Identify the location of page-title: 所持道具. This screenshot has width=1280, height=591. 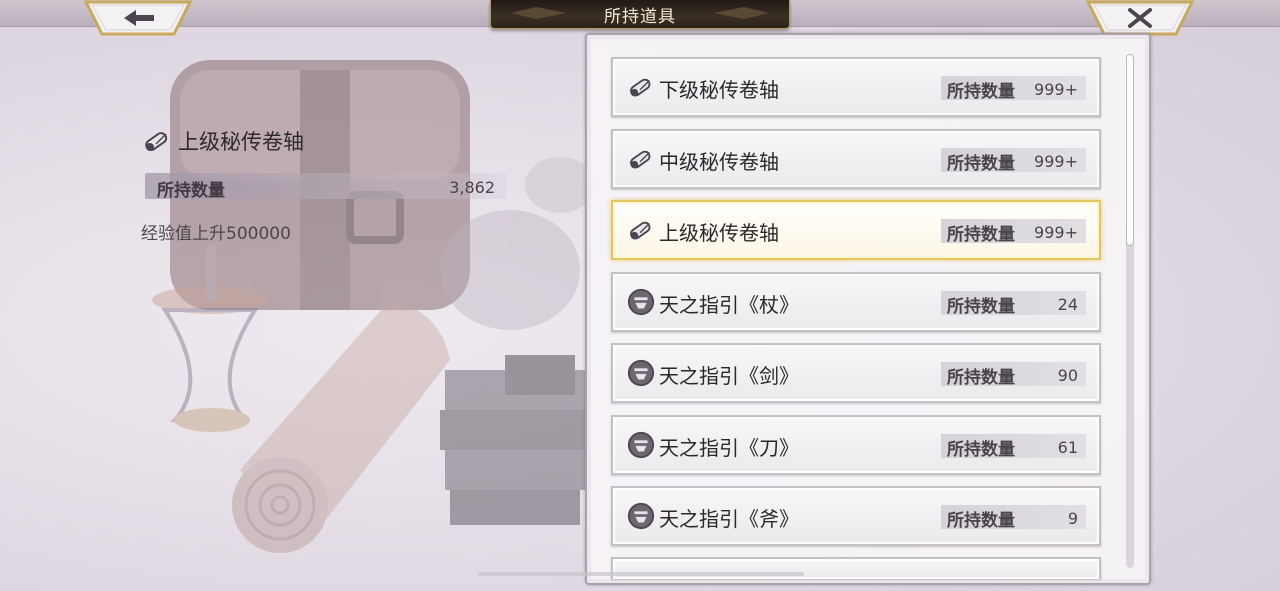
(640, 16).